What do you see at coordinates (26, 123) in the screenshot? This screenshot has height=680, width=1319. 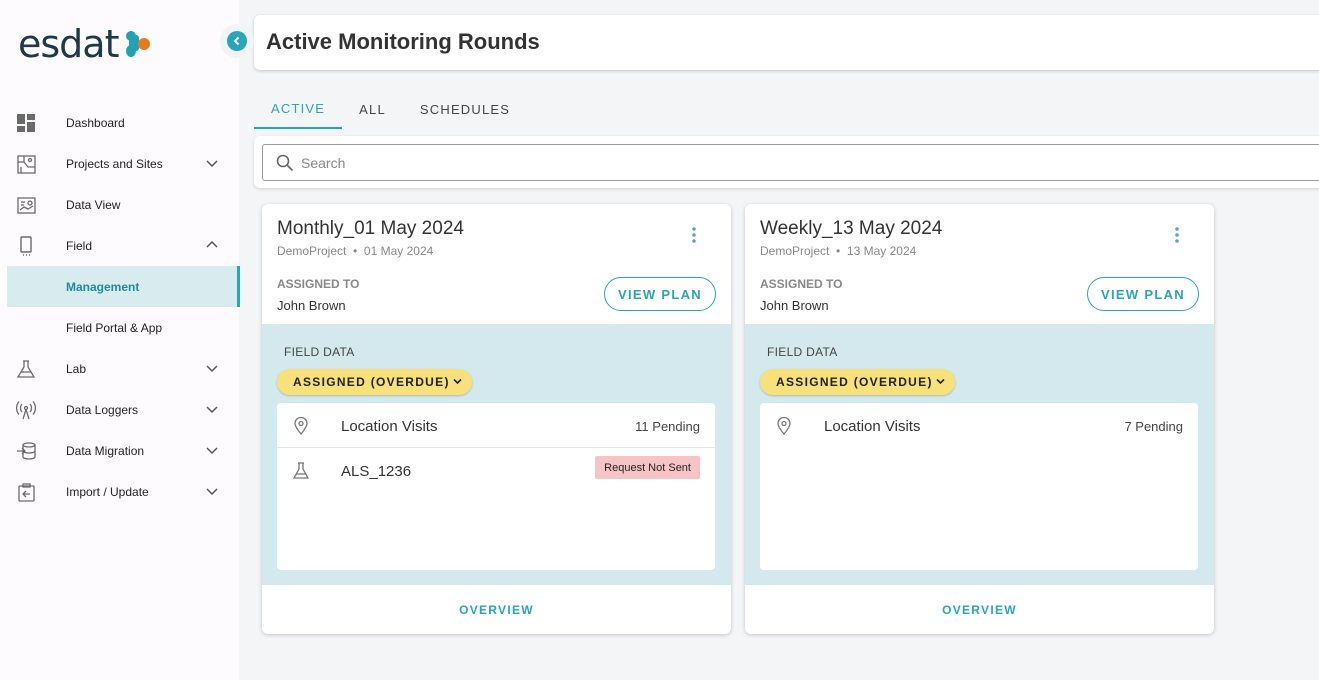 I see `dashboard-icon` at bounding box center [26, 123].